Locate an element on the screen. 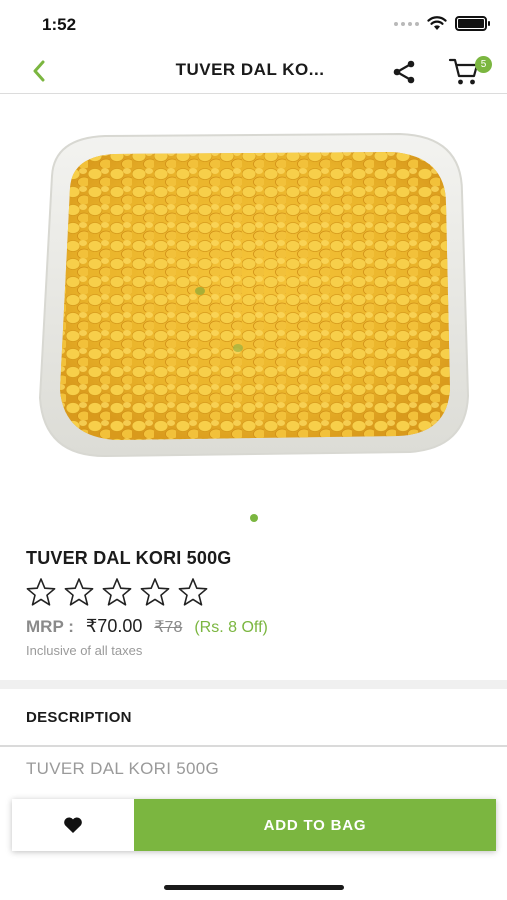 The image size is (507, 900). battery-icon is located at coordinates (472, 23).